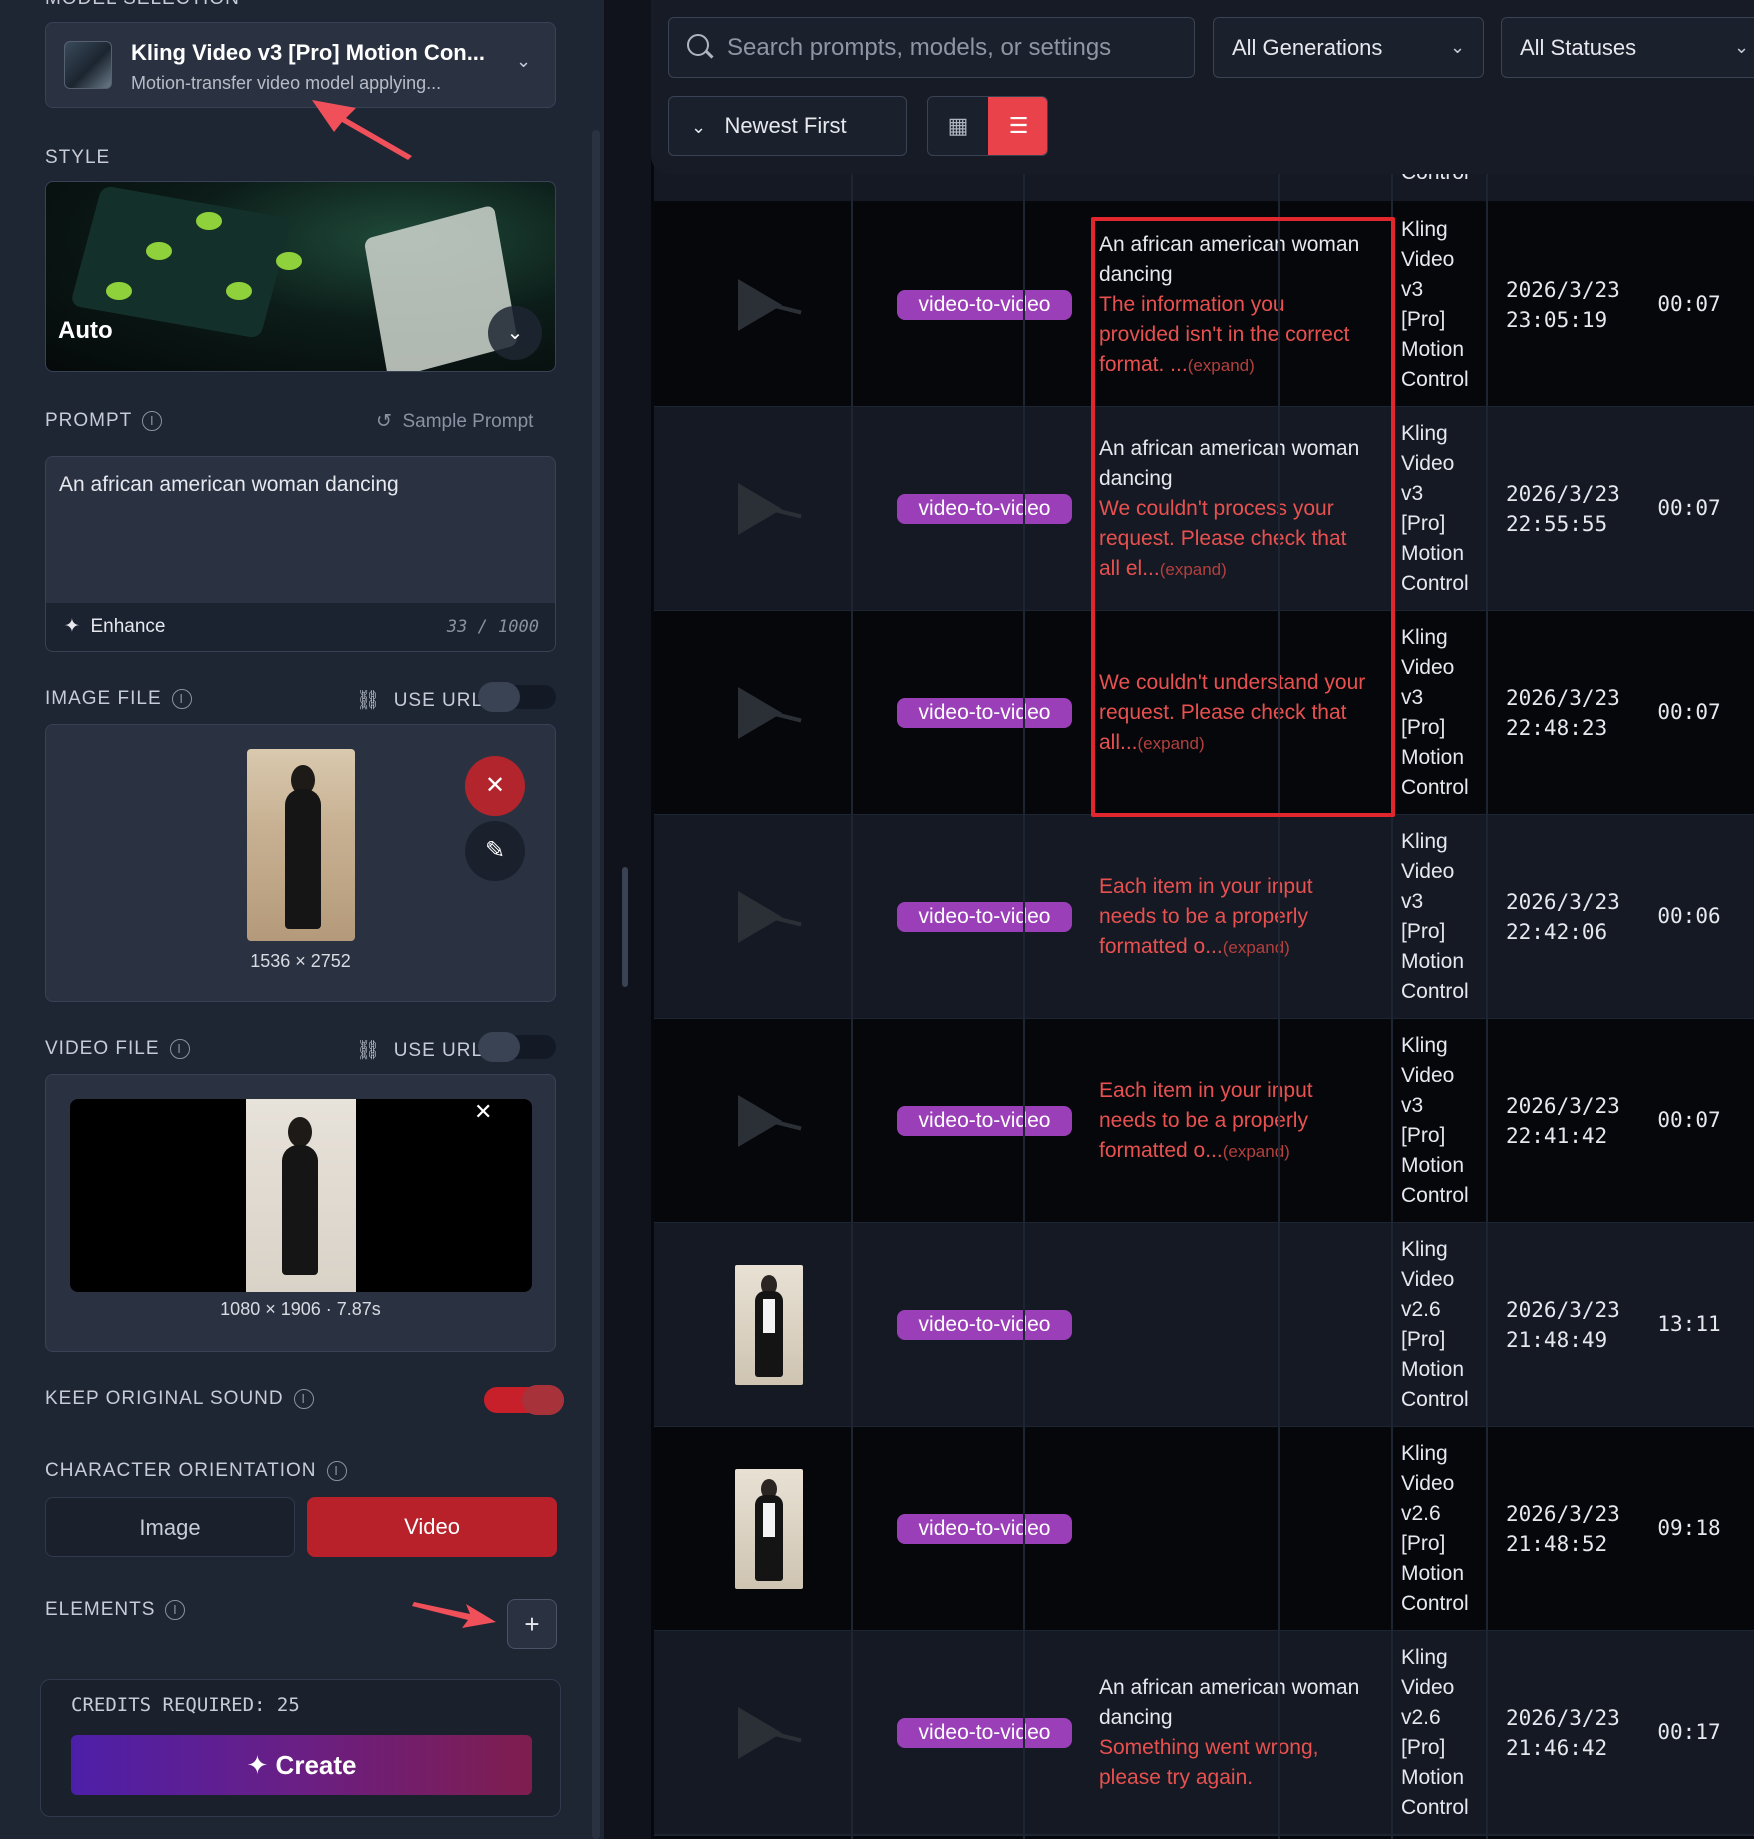 The height and width of the screenshot is (1839, 1754). I want to click on keep-sound-toggle, so click(524, 1400).